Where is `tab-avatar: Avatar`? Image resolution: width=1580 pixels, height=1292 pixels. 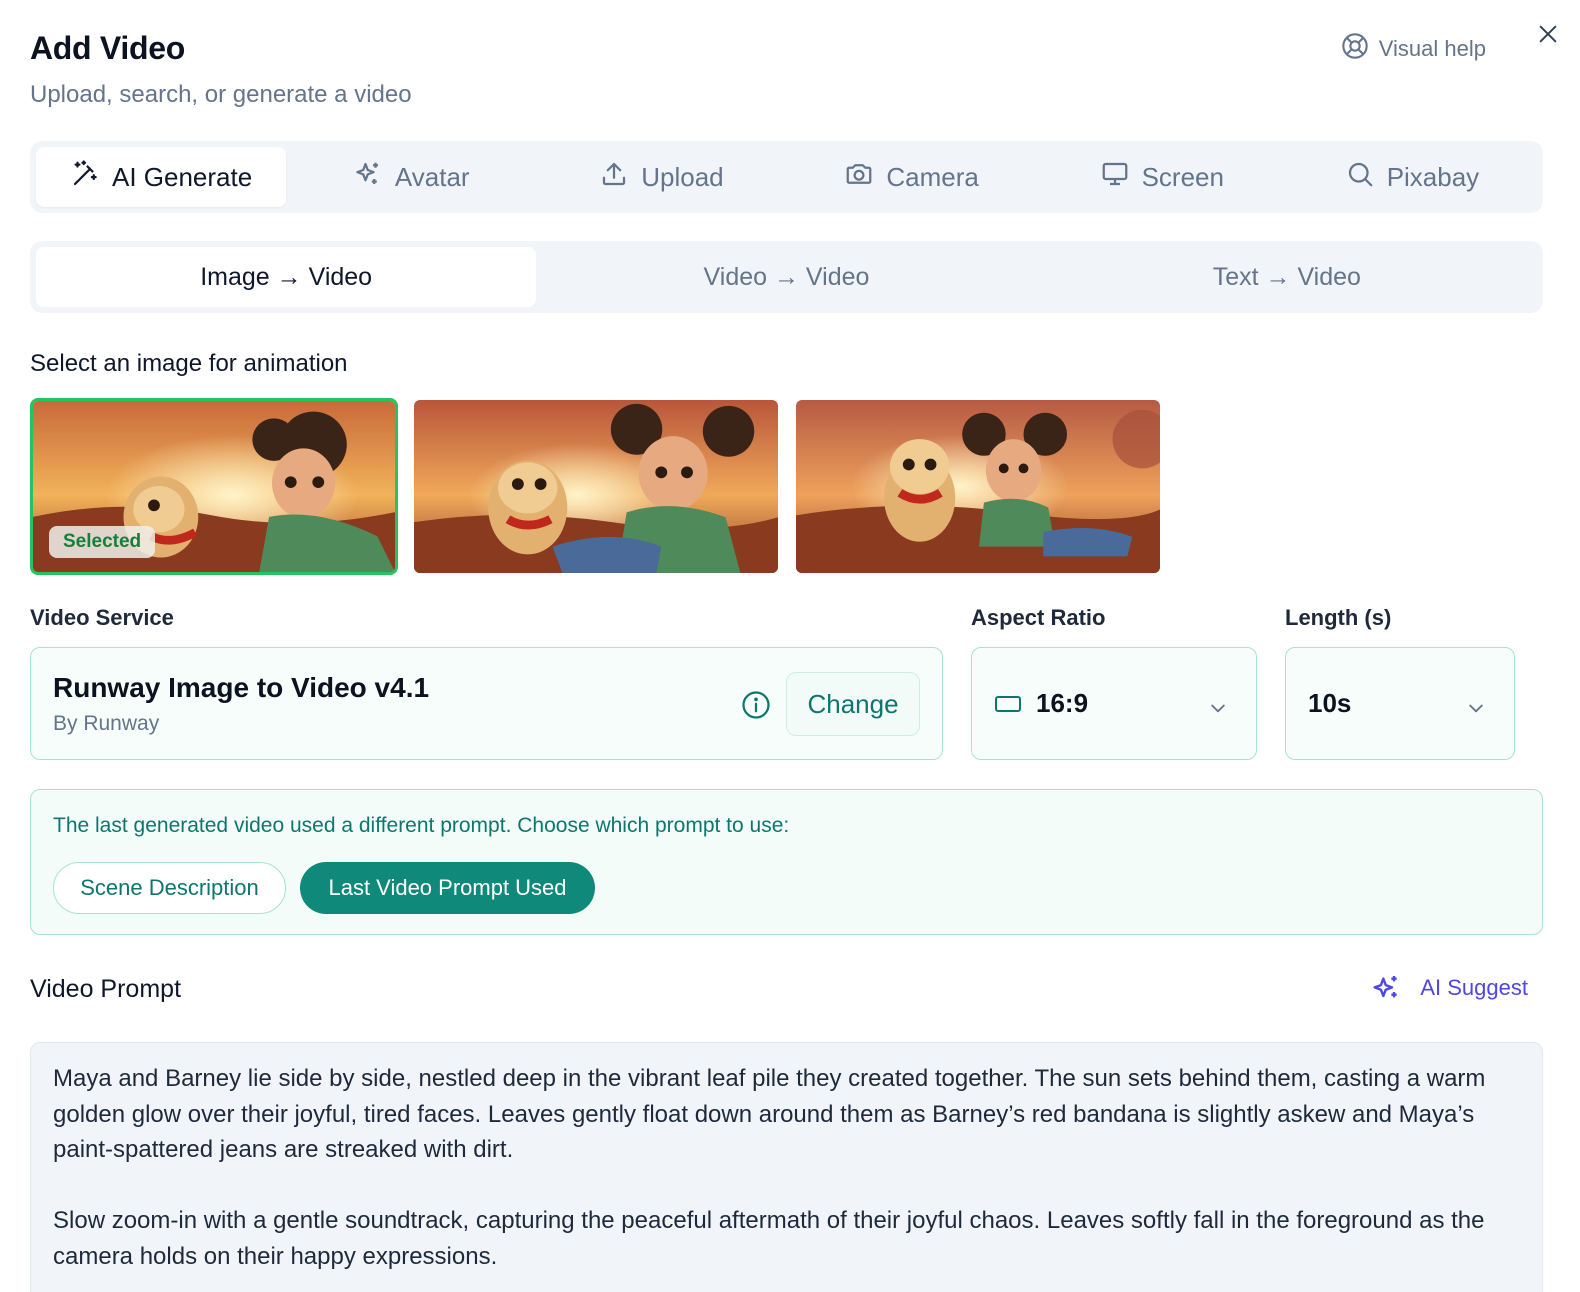 tab-avatar: Avatar is located at coordinates (411, 177).